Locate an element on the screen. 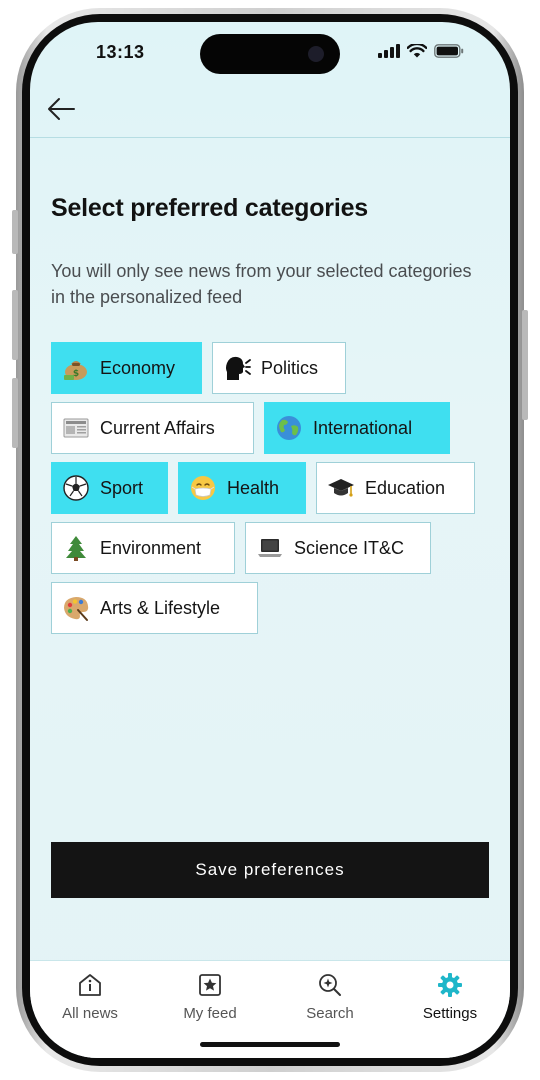  back-button is located at coordinates (61, 109).